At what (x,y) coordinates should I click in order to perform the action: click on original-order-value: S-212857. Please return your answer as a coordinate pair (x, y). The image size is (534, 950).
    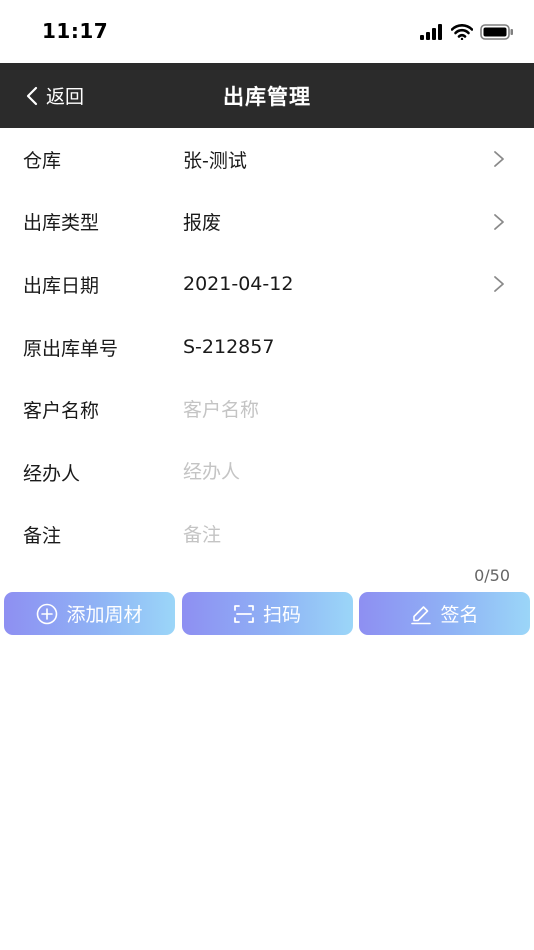
    Looking at the image, I should click on (229, 347).